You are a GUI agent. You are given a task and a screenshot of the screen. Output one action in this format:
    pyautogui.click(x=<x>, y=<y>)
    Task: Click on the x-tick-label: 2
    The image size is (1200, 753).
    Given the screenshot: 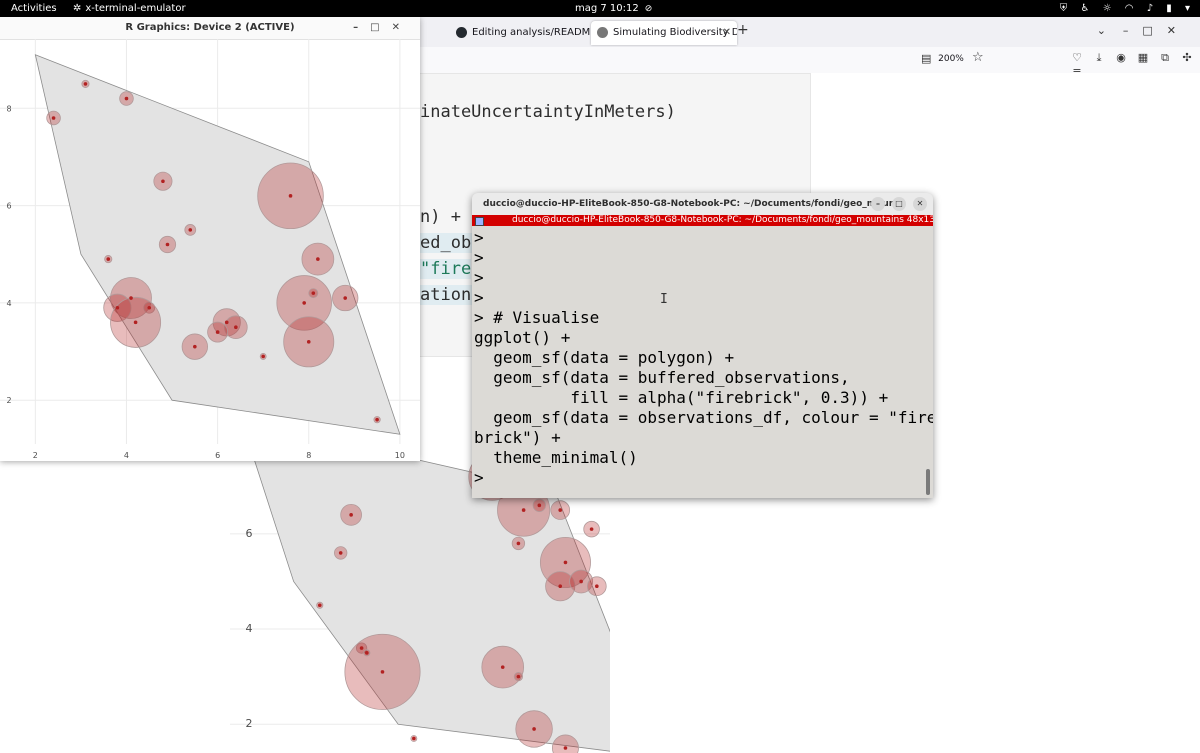 What is the action you would take?
    pyautogui.click(x=35, y=455)
    